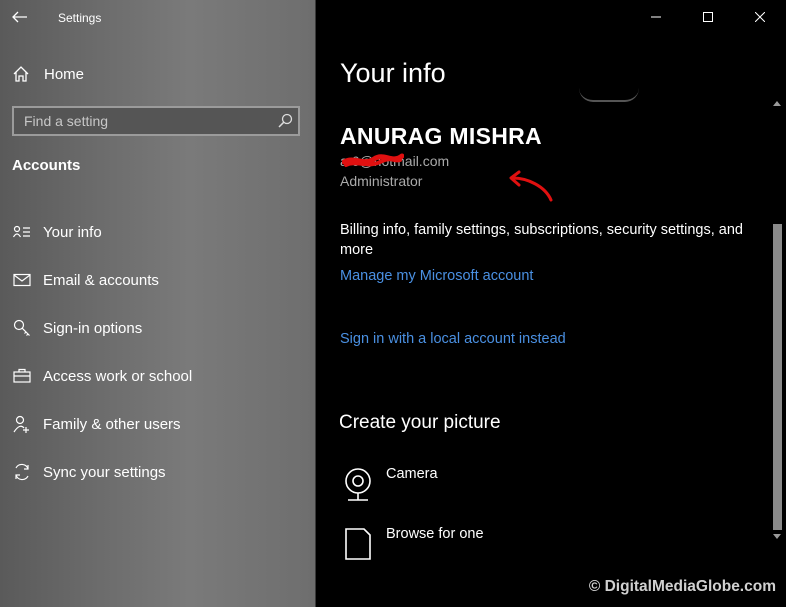 Image resolution: width=786 pixels, height=607 pixels. I want to click on picture-section-title: Create your picture, so click(420, 422).